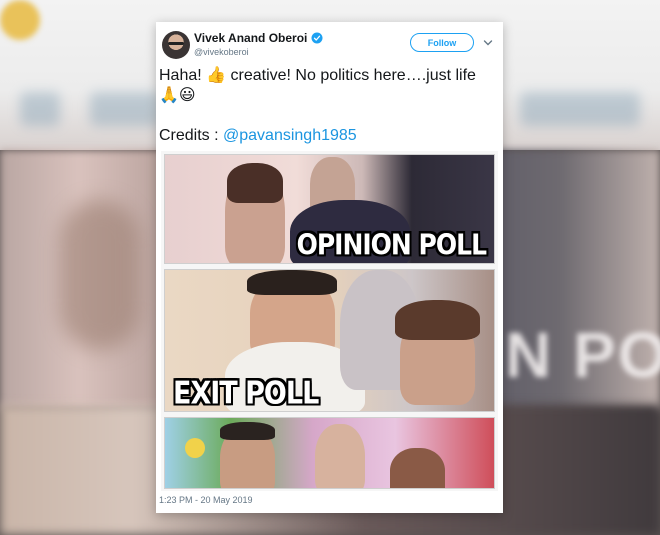  Describe the element at coordinates (488, 43) in the screenshot. I see `chevron-down-icon` at that location.